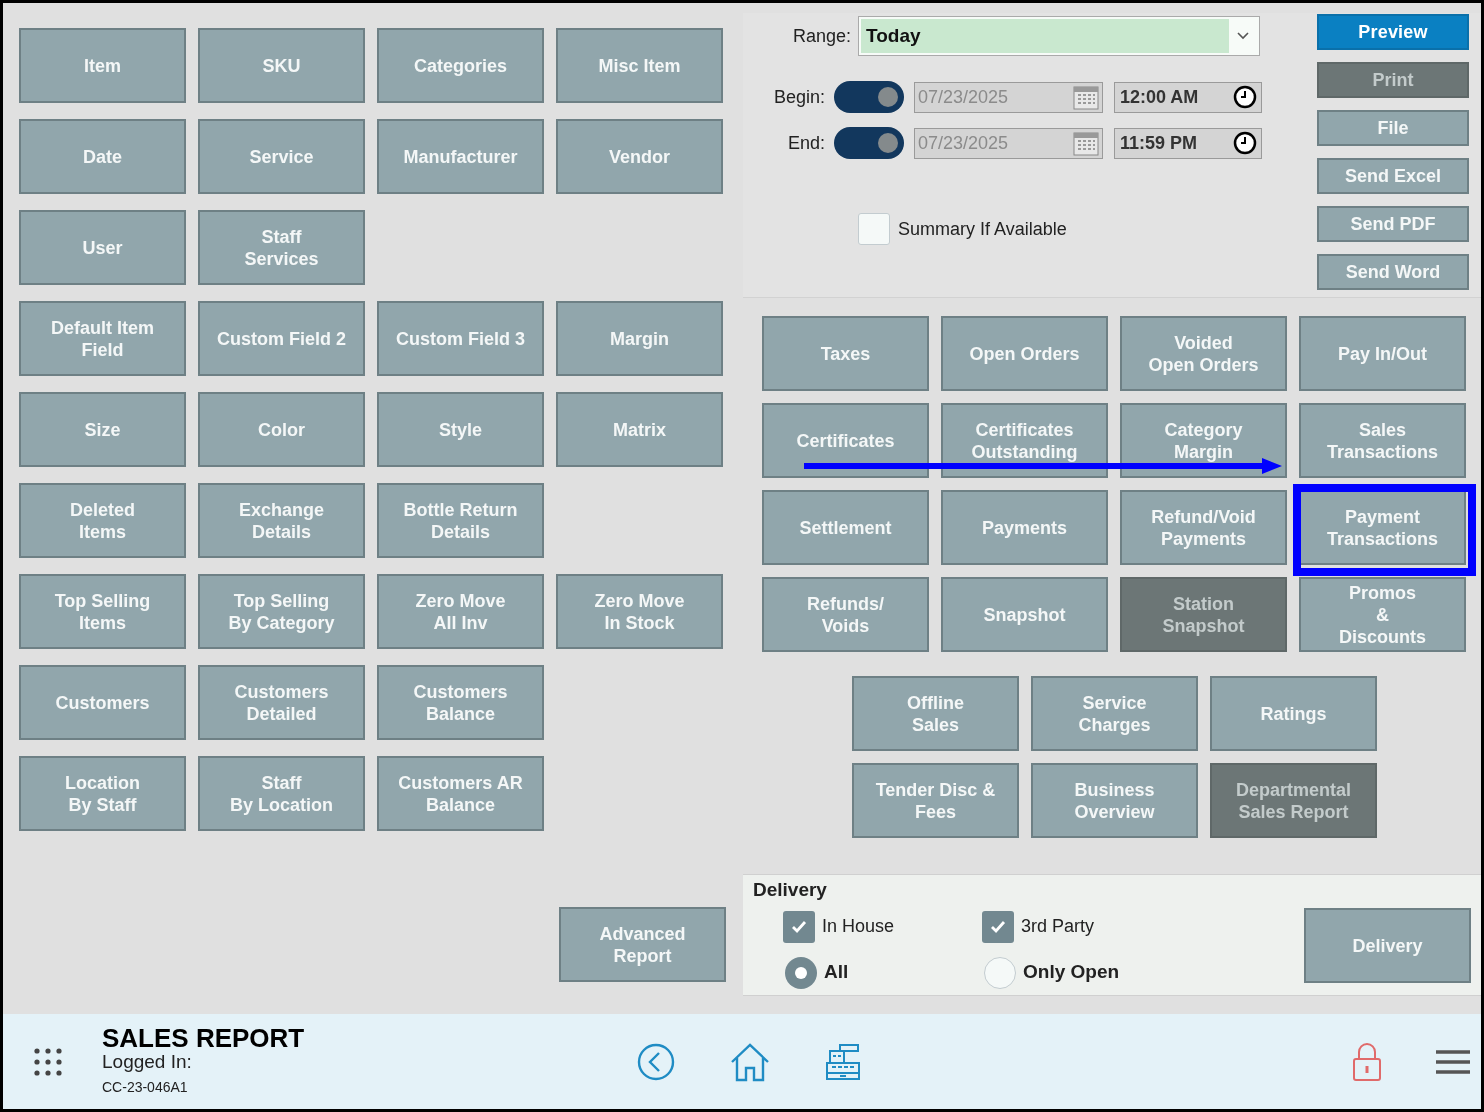 The height and width of the screenshot is (1112, 1484). What do you see at coordinates (102, 429) in the screenshot?
I see `report-button: Size` at bounding box center [102, 429].